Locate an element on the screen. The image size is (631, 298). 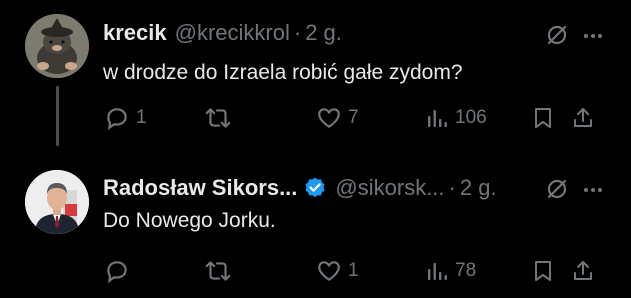
like-button: 1 is located at coordinates (337, 271).